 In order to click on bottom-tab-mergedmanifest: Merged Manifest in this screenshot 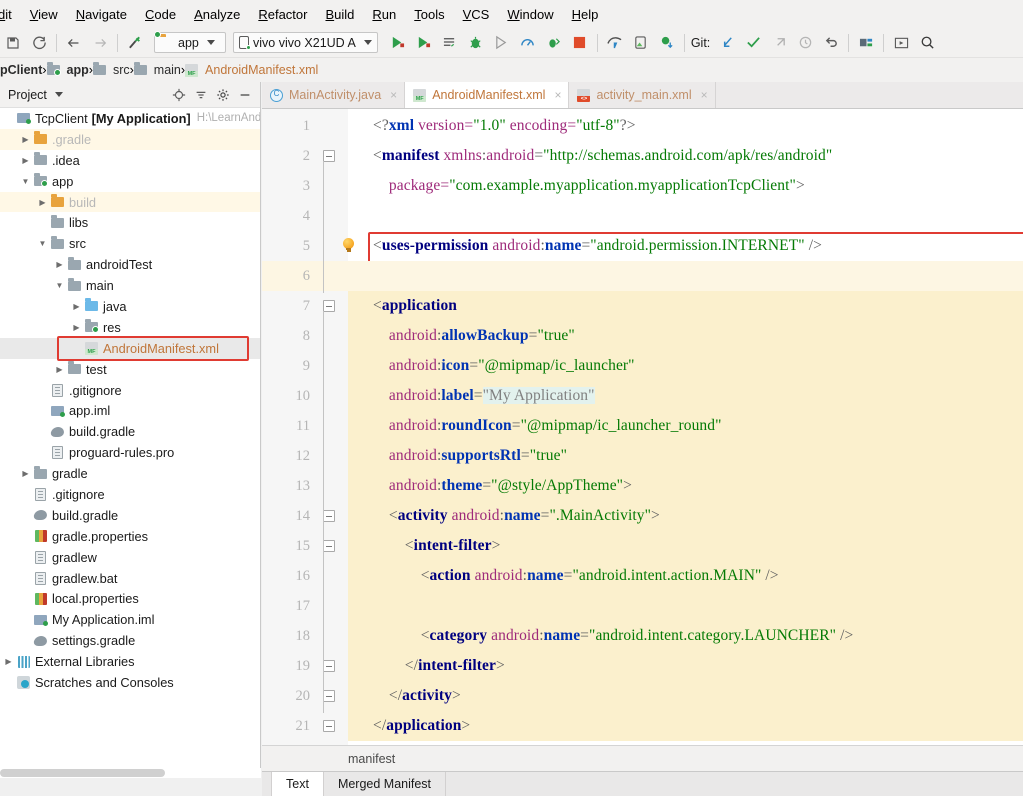, I will do `click(385, 784)`.